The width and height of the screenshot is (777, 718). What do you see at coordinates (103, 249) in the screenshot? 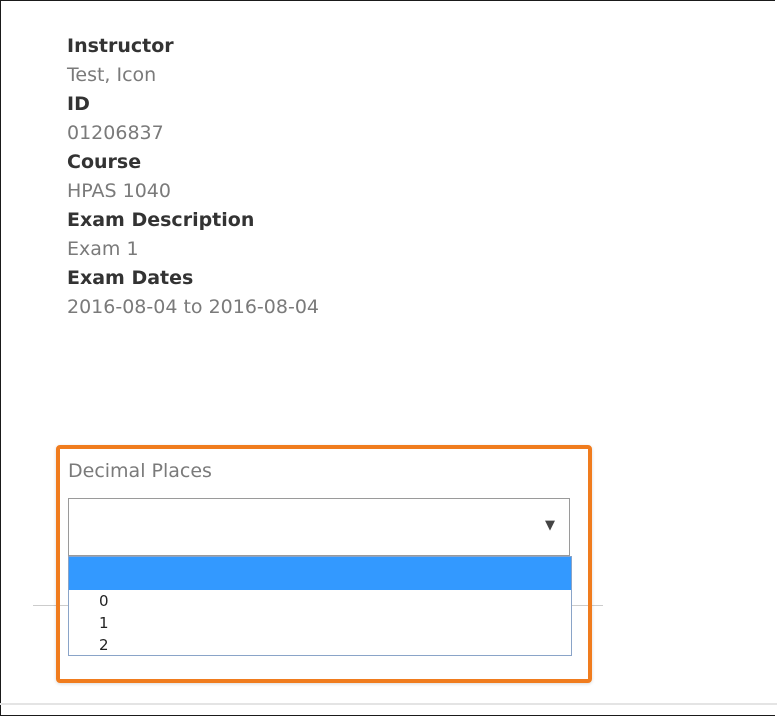
I see `exam-description-value: Exam 1` at bounding box center [103, 249].